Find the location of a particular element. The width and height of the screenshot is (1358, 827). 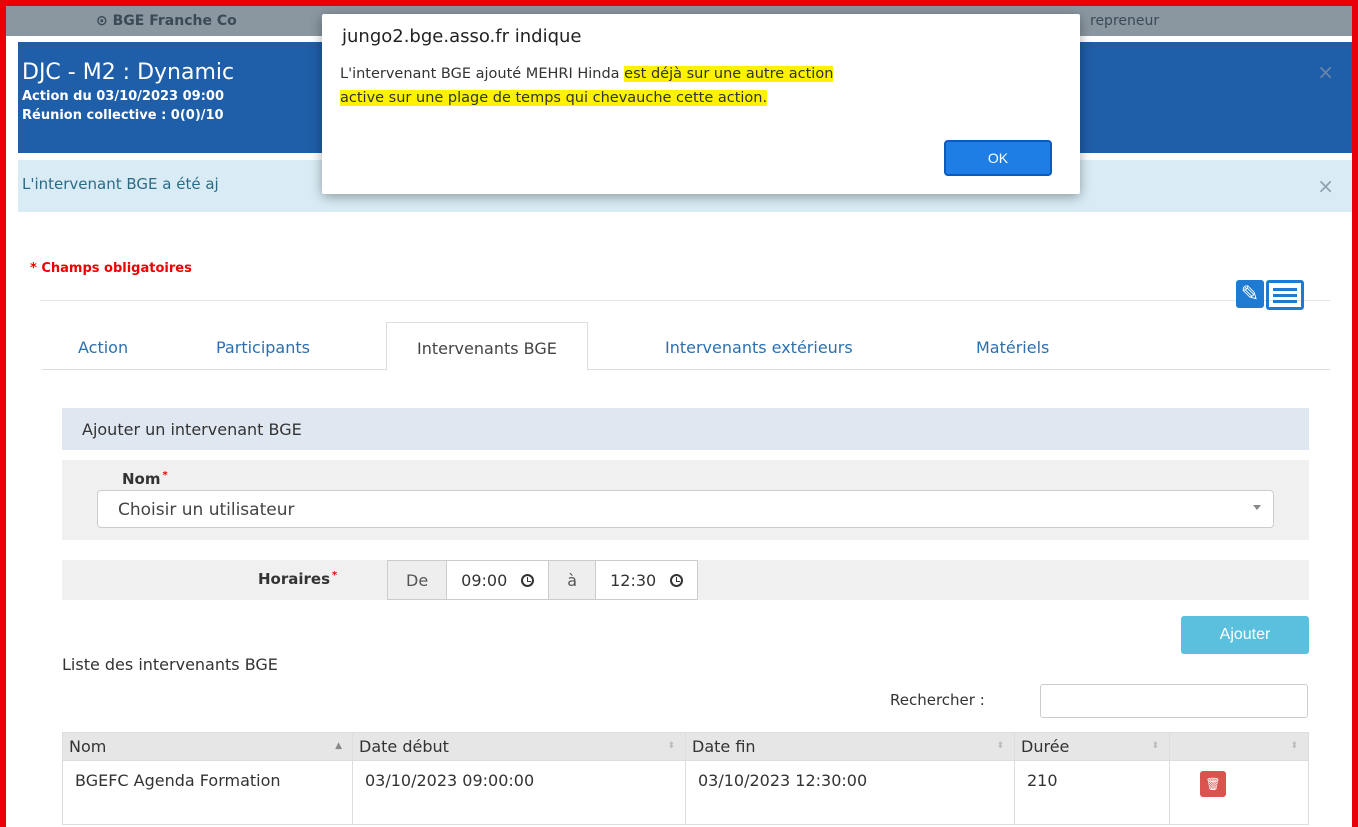

top-bar-right: repreneur is located at coordinates (1125, 21).